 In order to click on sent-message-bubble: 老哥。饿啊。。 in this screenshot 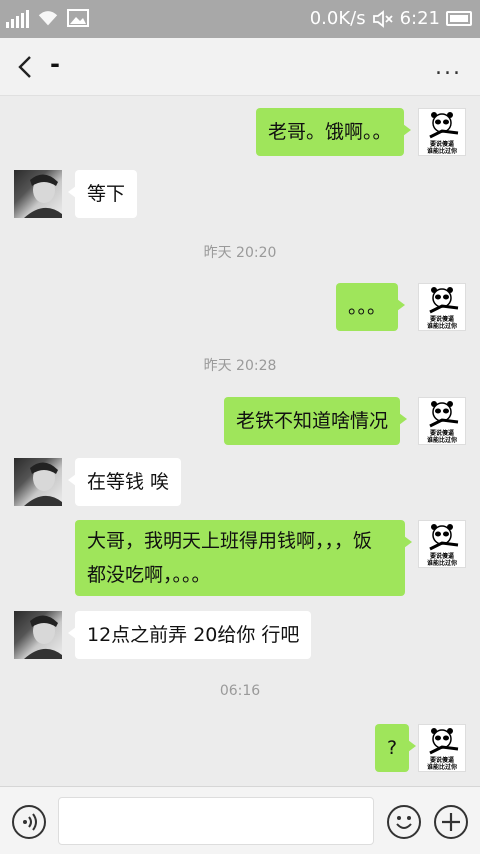, I will do `click(333, 132)`.